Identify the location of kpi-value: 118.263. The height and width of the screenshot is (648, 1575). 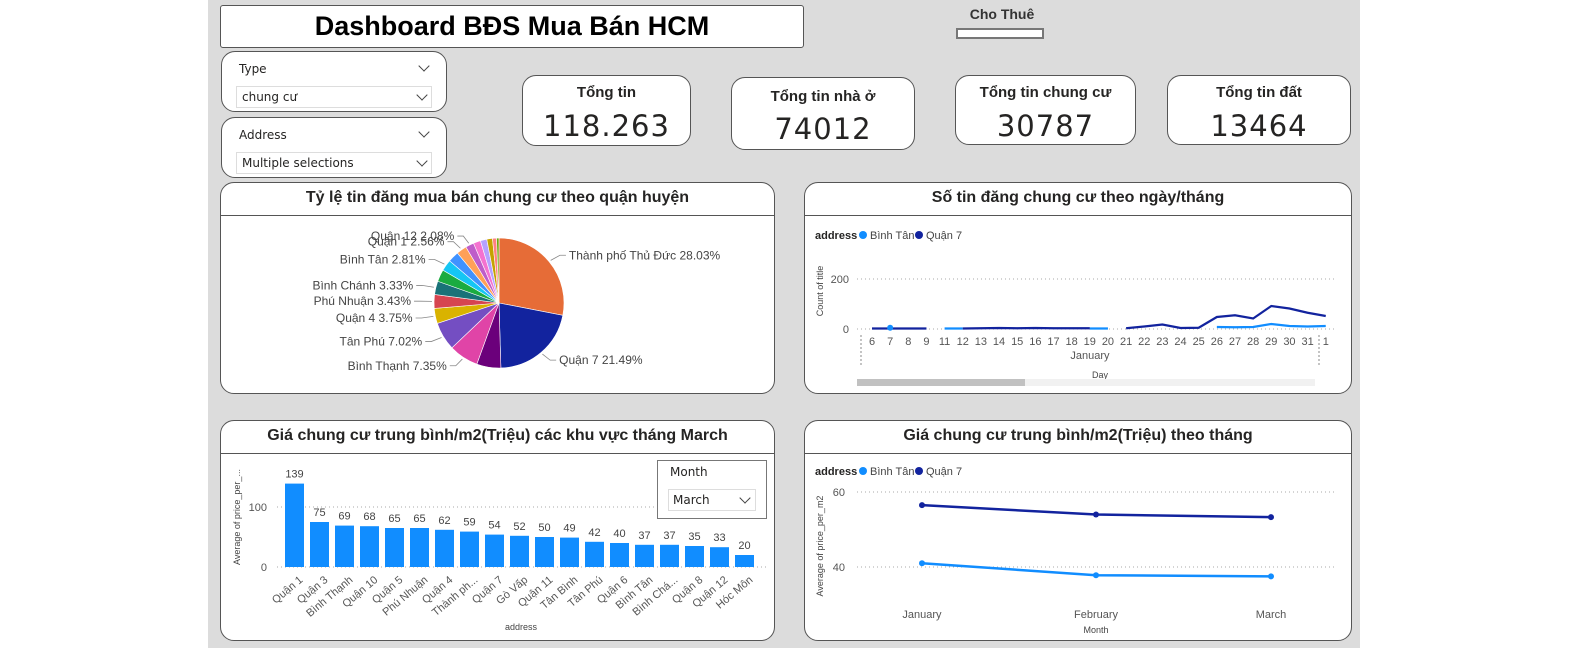
(606, 126).